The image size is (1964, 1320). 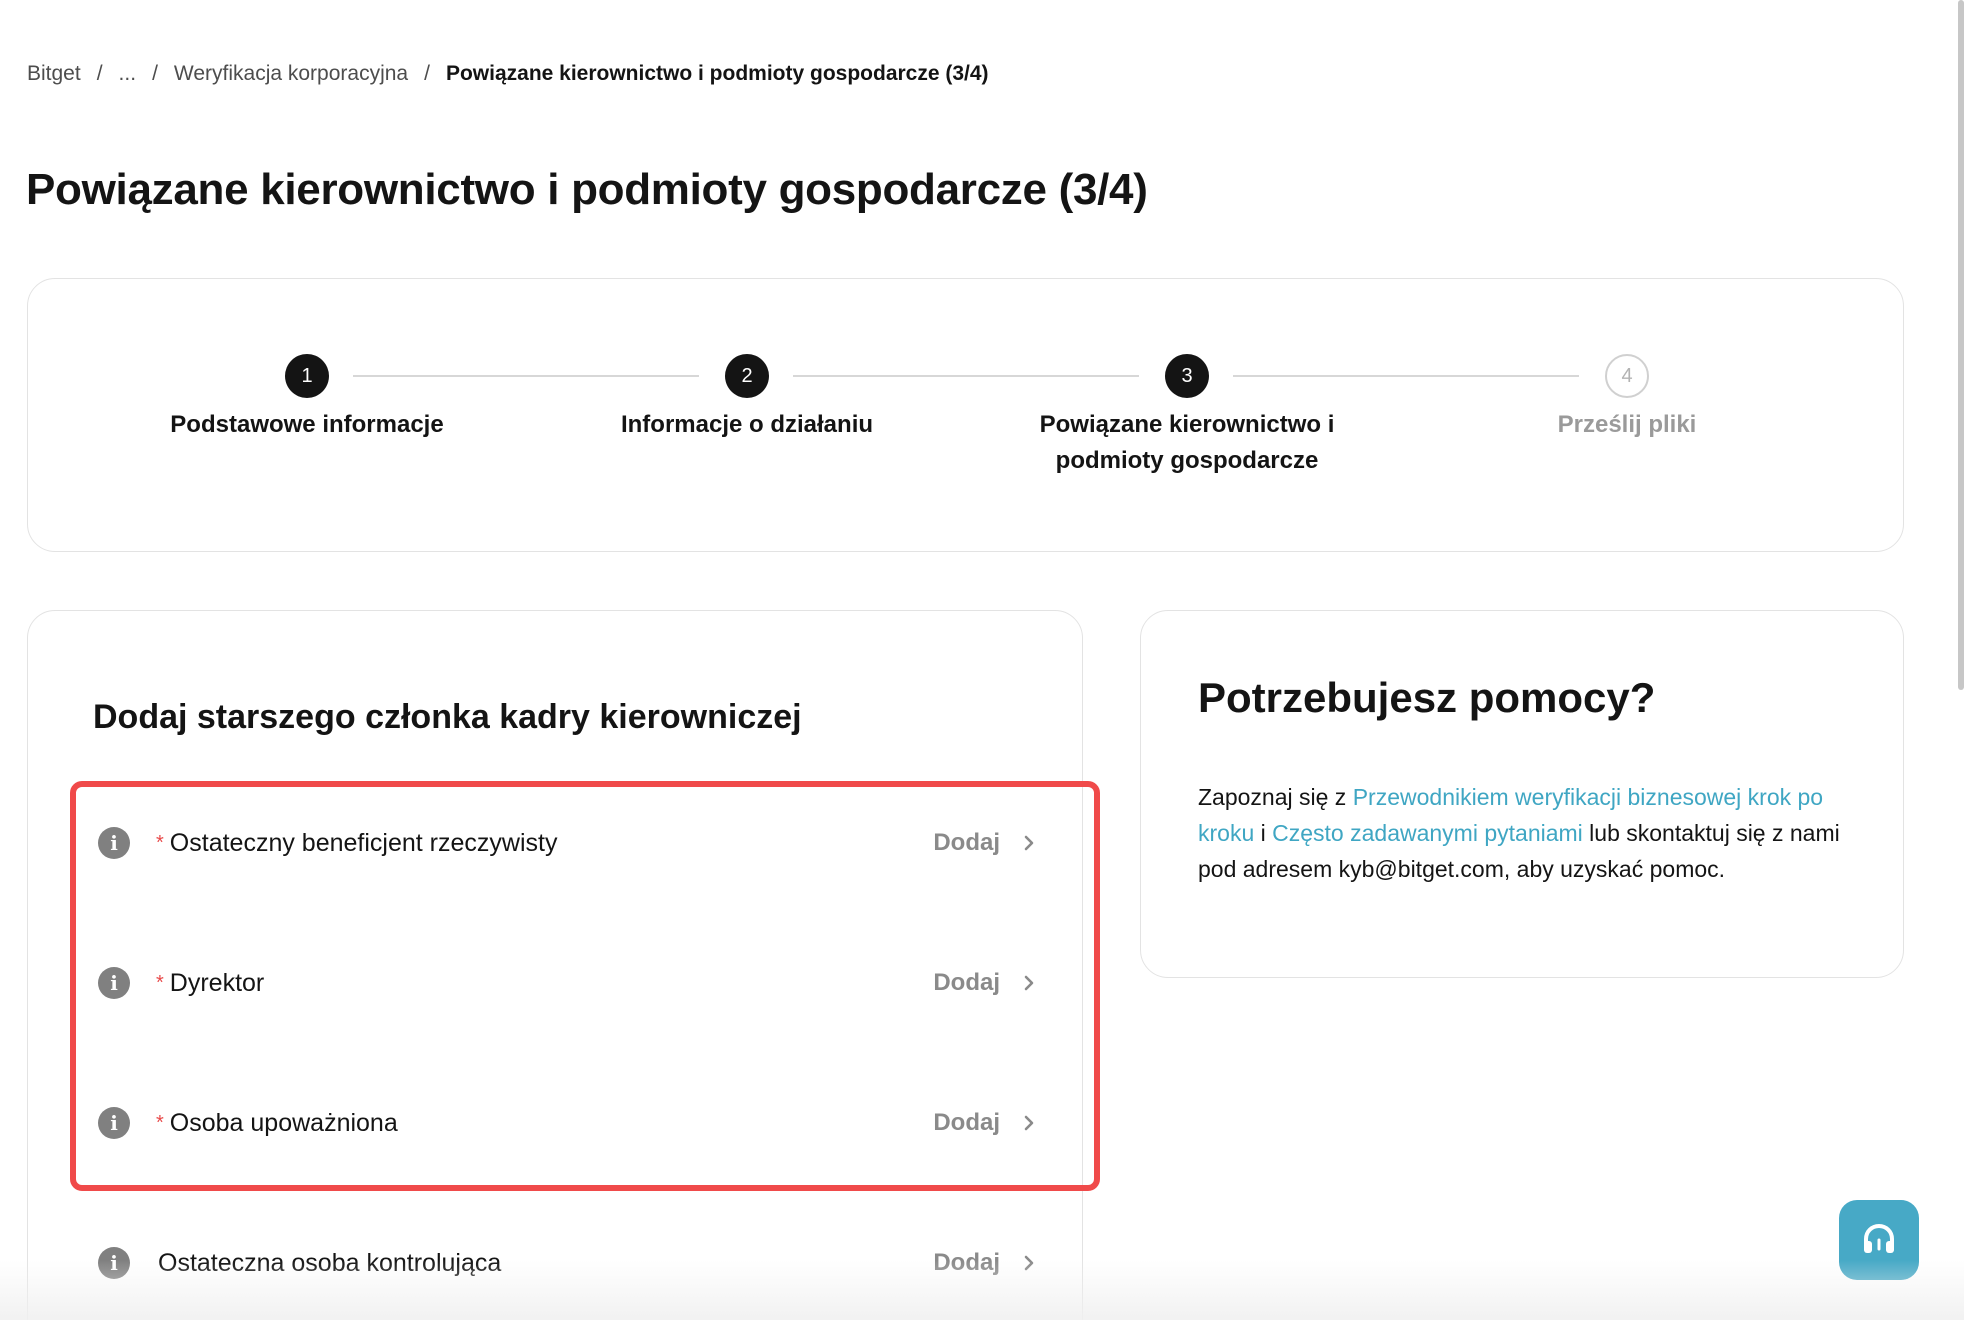 I want to click on row-label: Ostateczna osoba kontrolująca, so click(x=330, y=1262).